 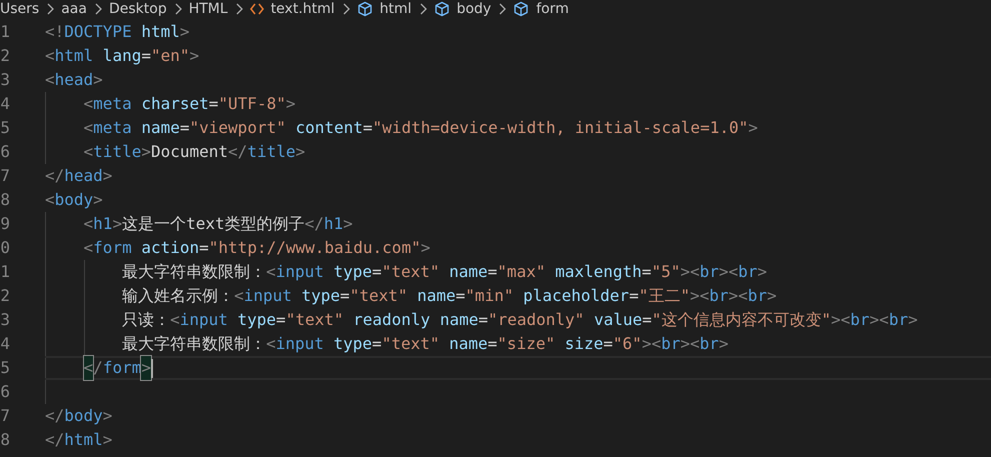 I want to click on code-line: </head>, so click(x=79, y=176).